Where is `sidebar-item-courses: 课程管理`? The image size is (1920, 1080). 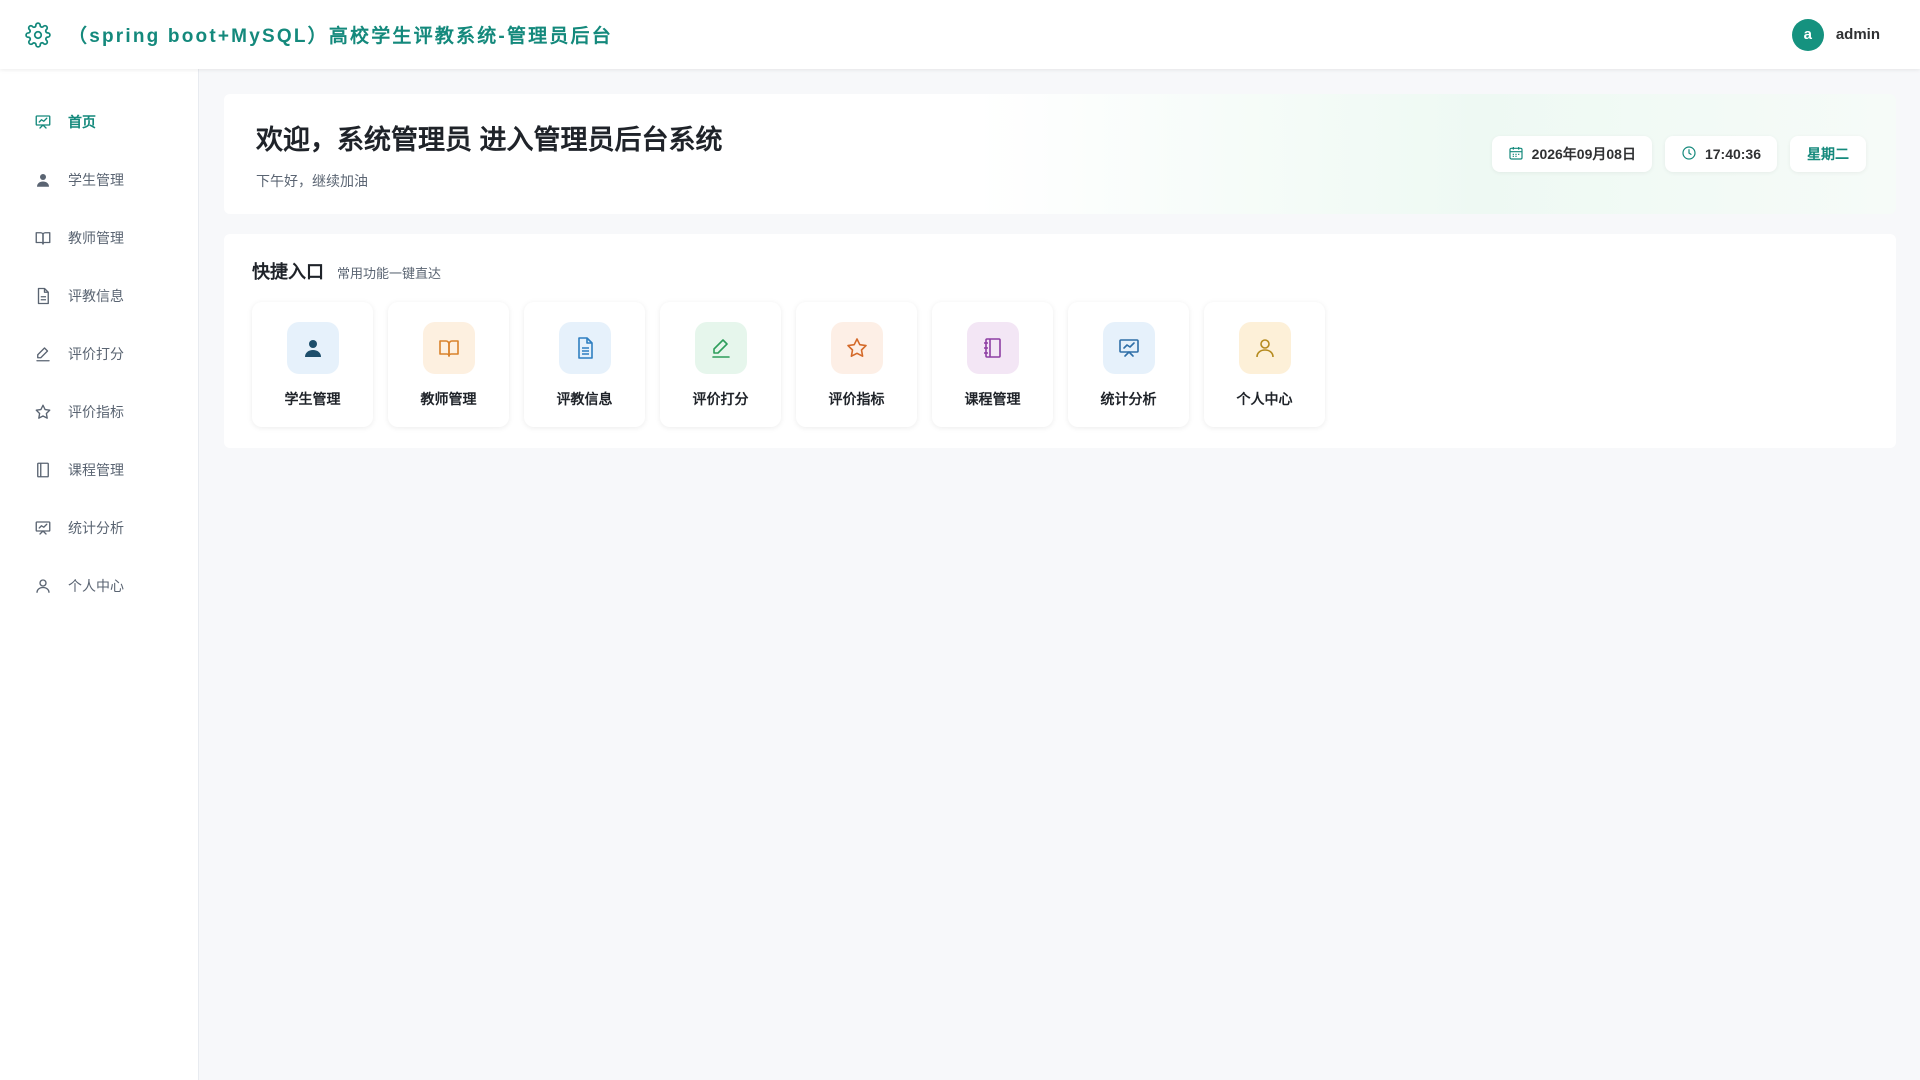
sidebar-item-courses: 课程管理 is located at coordinates (99, 470).